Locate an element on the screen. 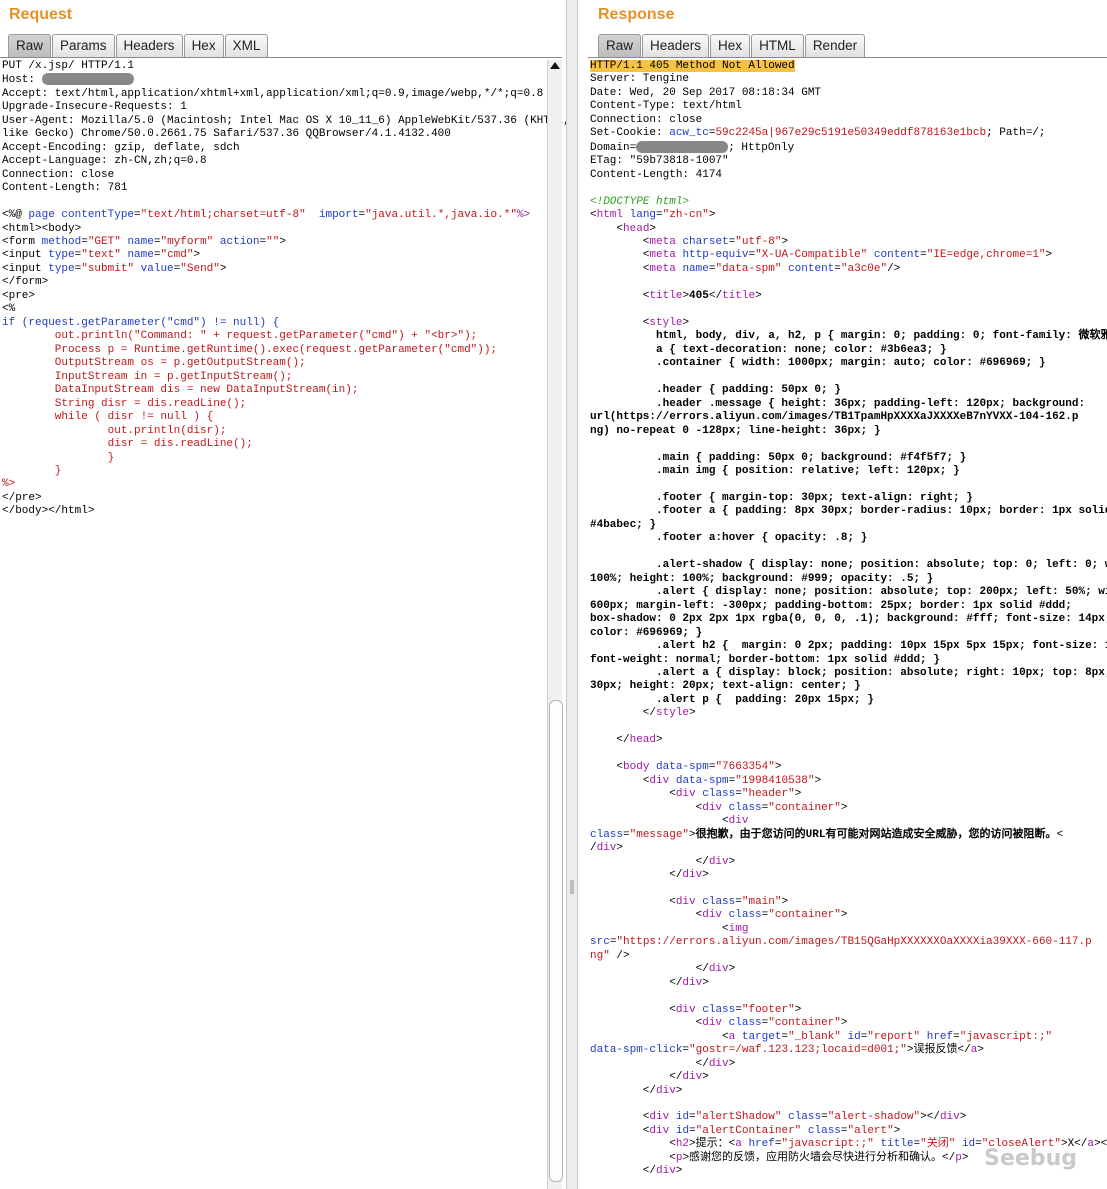 This screenshot has width=1107, height=1189. scroll-thumb is located at coordinates (556, 941).